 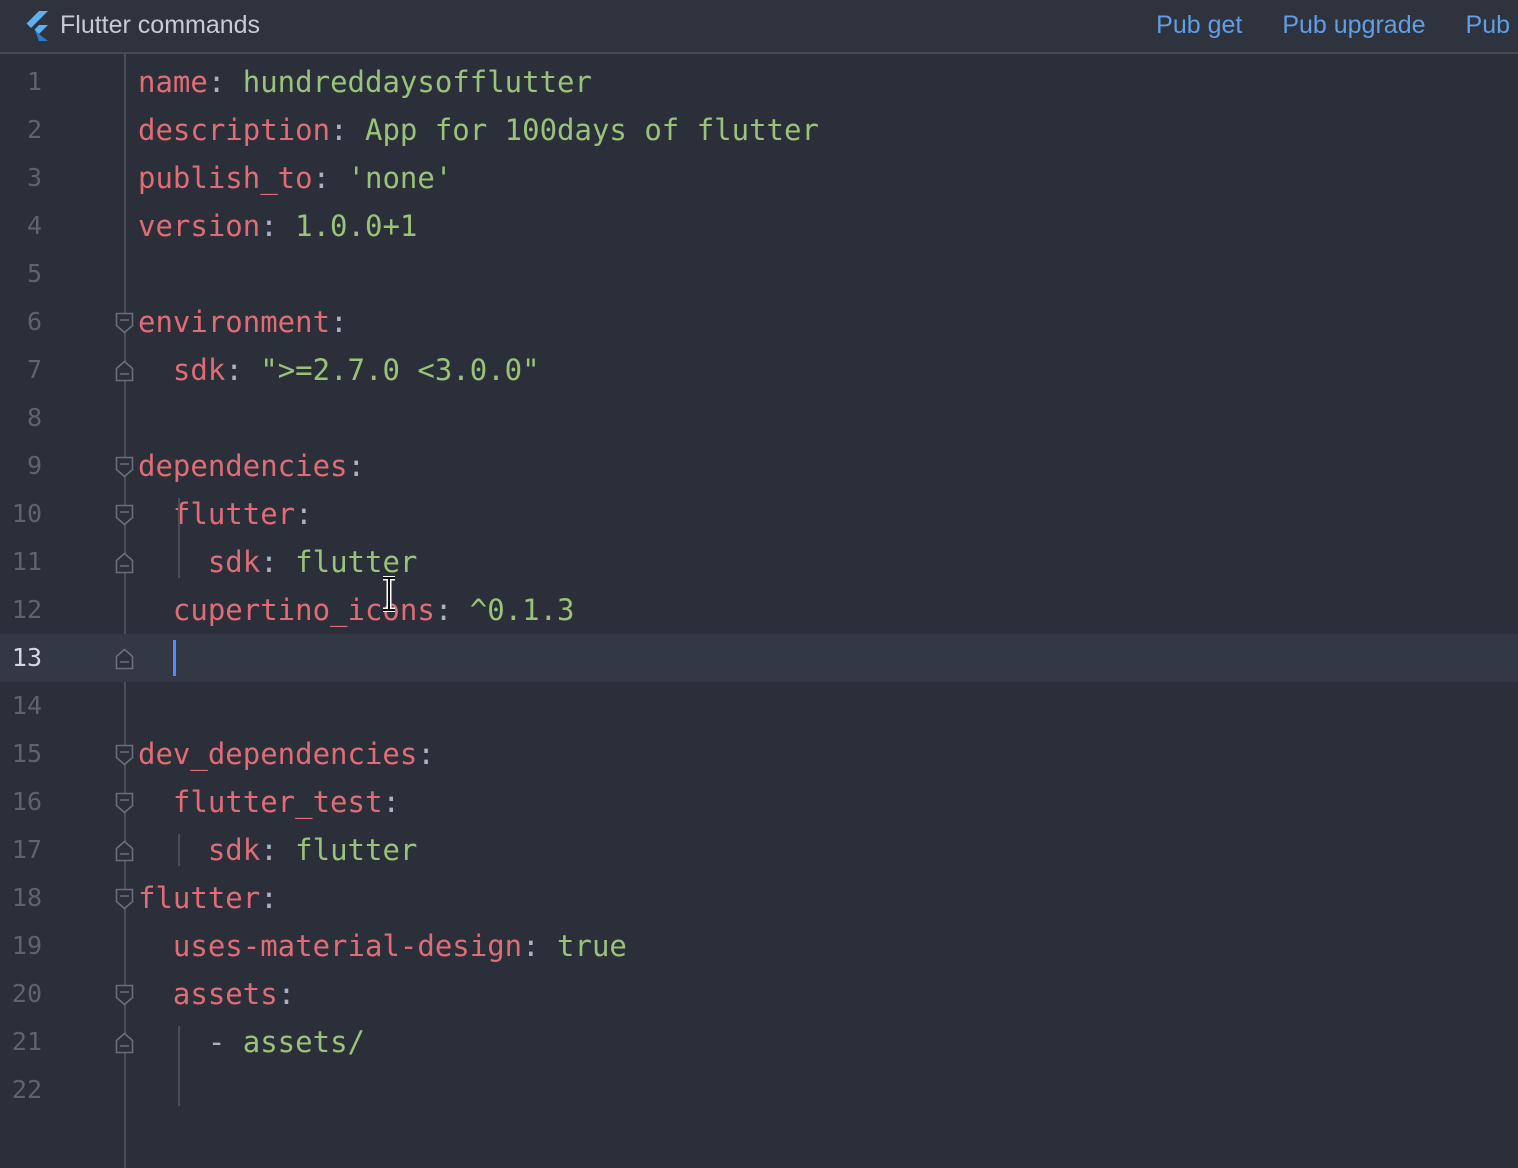 I want to click on code-text: version: 1.0.0+1, so click(x=277, y=226).